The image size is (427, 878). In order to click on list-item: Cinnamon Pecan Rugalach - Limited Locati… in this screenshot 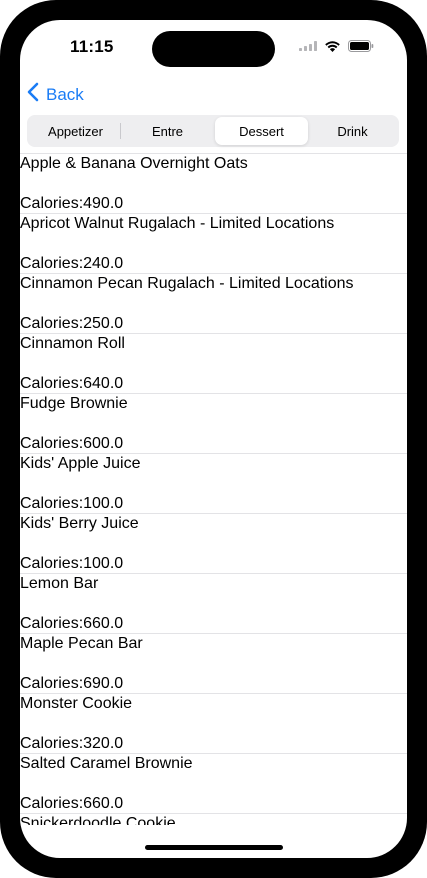, I will do `click(213, 303)`.